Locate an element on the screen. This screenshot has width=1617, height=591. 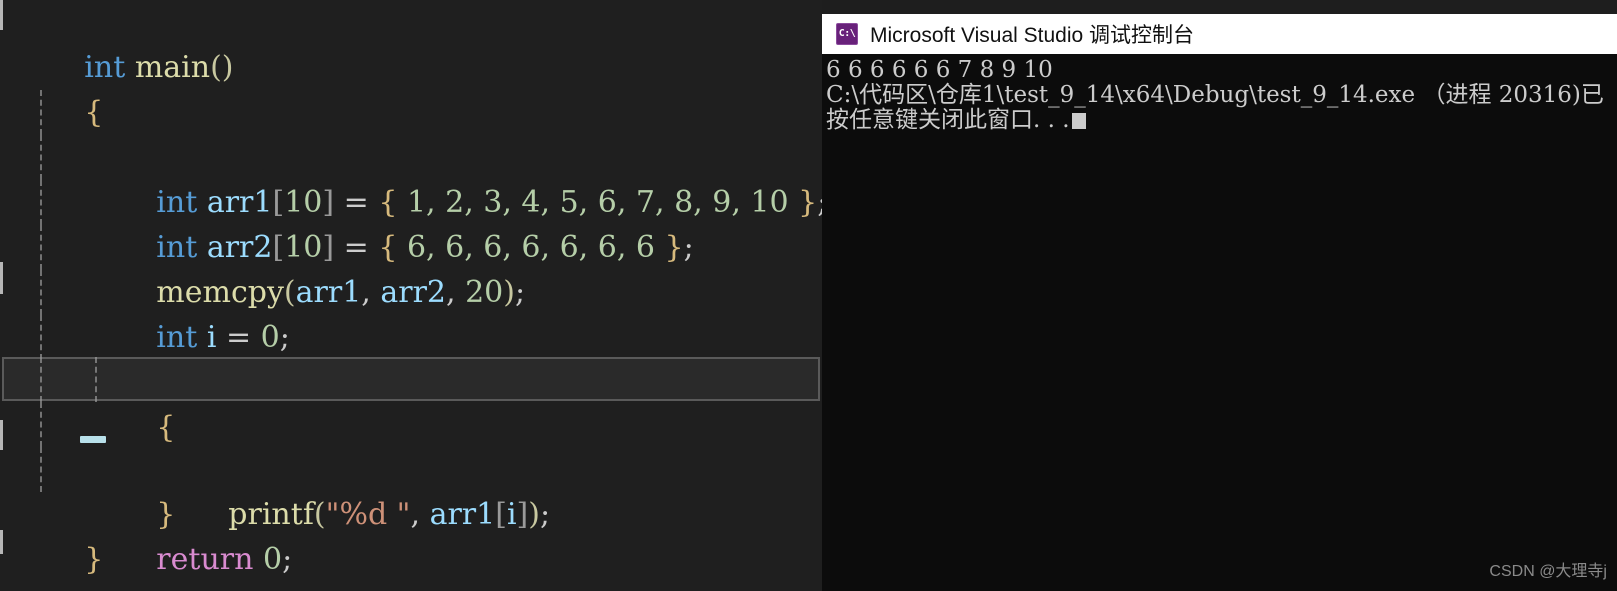
watermark-label: CSDN @大理寺j is located at coordinates (1548, 571).